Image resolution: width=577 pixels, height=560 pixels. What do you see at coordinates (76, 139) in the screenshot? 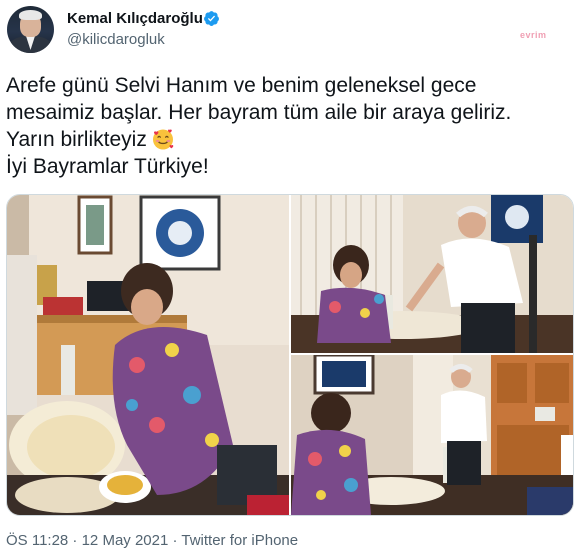
I see `tweet-line-3-text: Yarın birlikteyiz` at bounding box center [76, 139].